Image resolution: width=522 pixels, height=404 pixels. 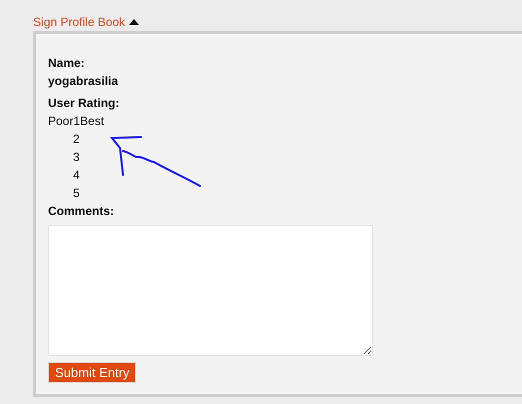 I want to click on field-label: User Rating:, so click(x=84, y=103).